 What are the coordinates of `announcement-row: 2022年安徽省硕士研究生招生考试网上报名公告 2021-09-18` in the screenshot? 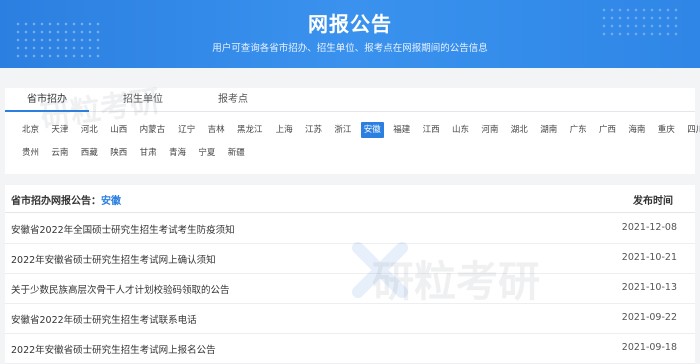 It's located at (350, 349).